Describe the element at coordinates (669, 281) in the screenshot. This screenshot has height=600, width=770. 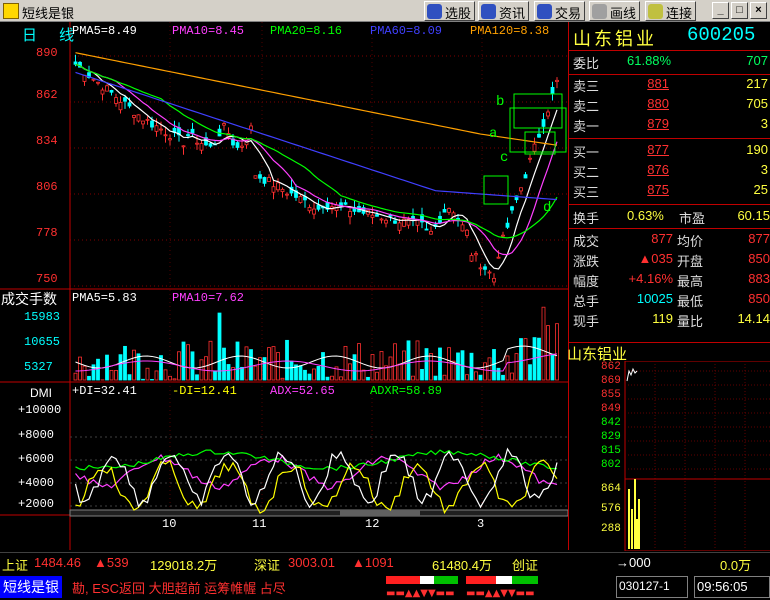
I see `quote-info-row: 幅度+4.16%最高883` at that location.